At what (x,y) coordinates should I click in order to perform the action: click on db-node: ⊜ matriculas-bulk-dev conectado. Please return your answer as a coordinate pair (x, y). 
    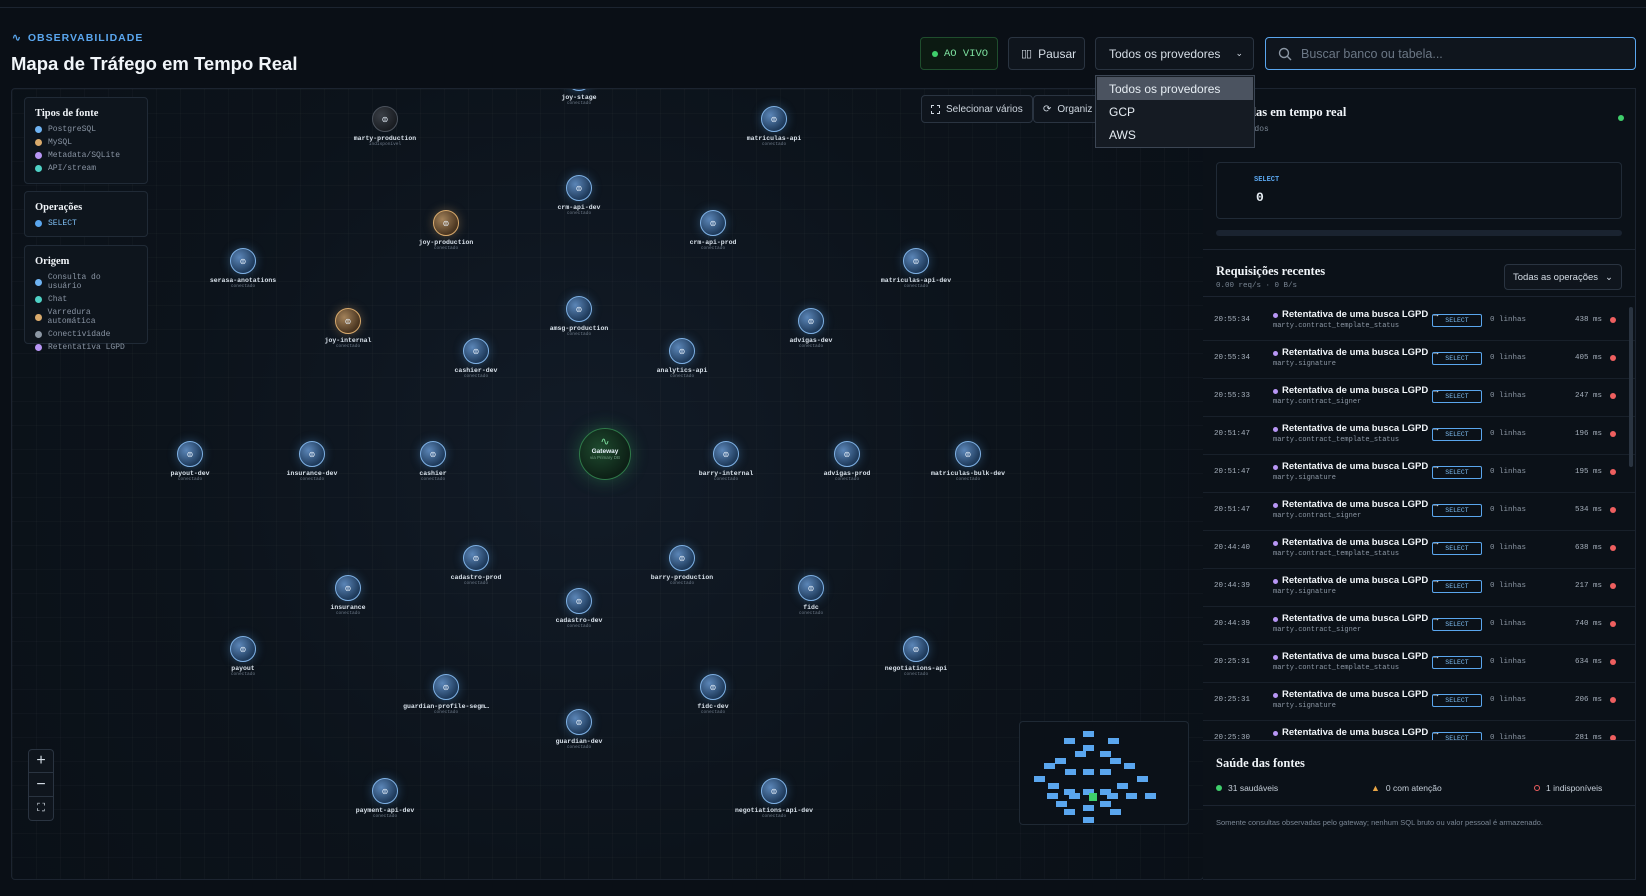
    Looking at the image, I should click on (968, 461).